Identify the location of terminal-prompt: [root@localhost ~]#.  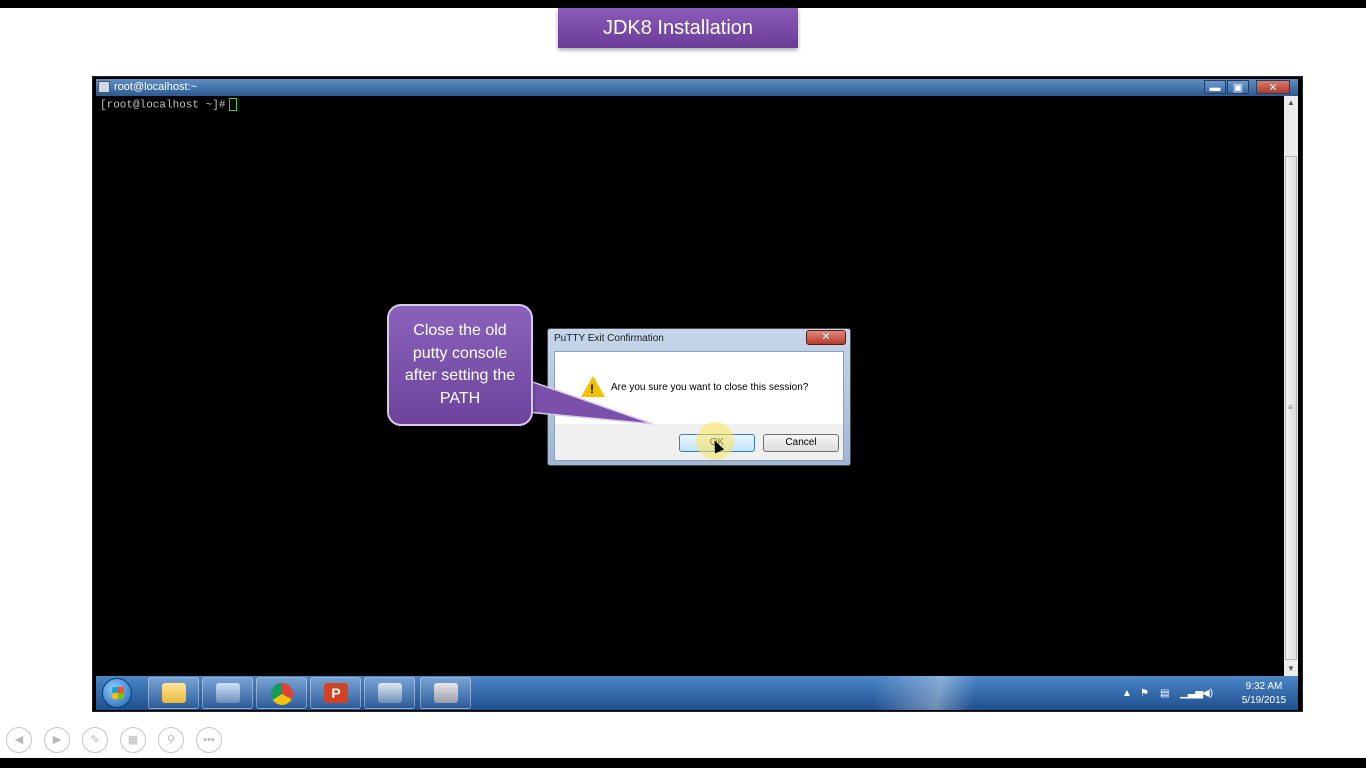
(163, 105).